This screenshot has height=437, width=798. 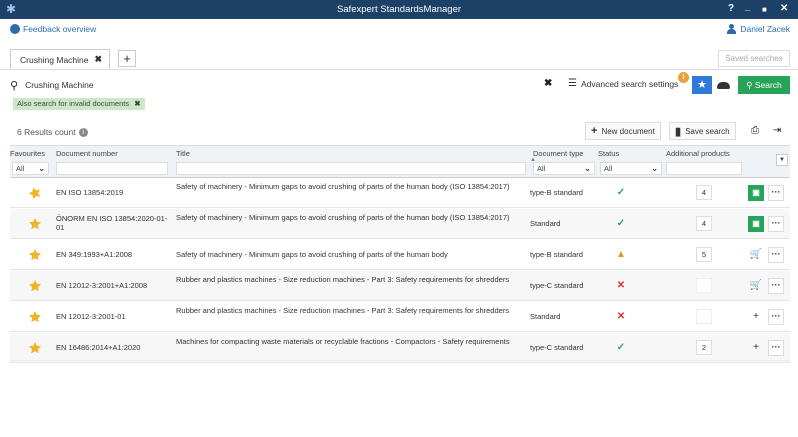 I want to click on advanced-search-badge: !, so click(x=683, y=77).